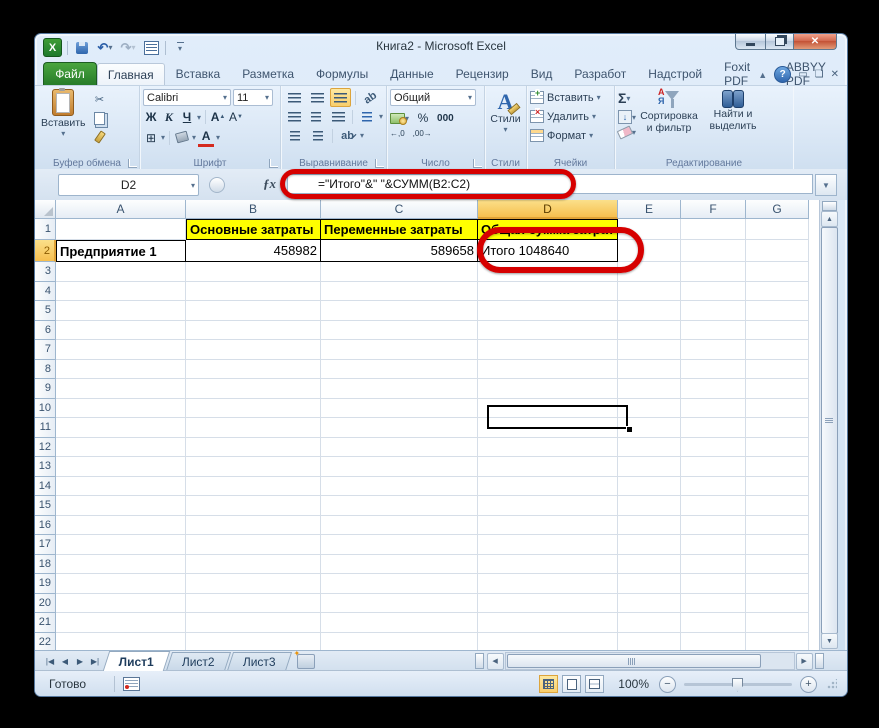  What do you see at coordinates (121, 641) in the screenshot?
I see `cell-A22` at bounding box center [121, 641].